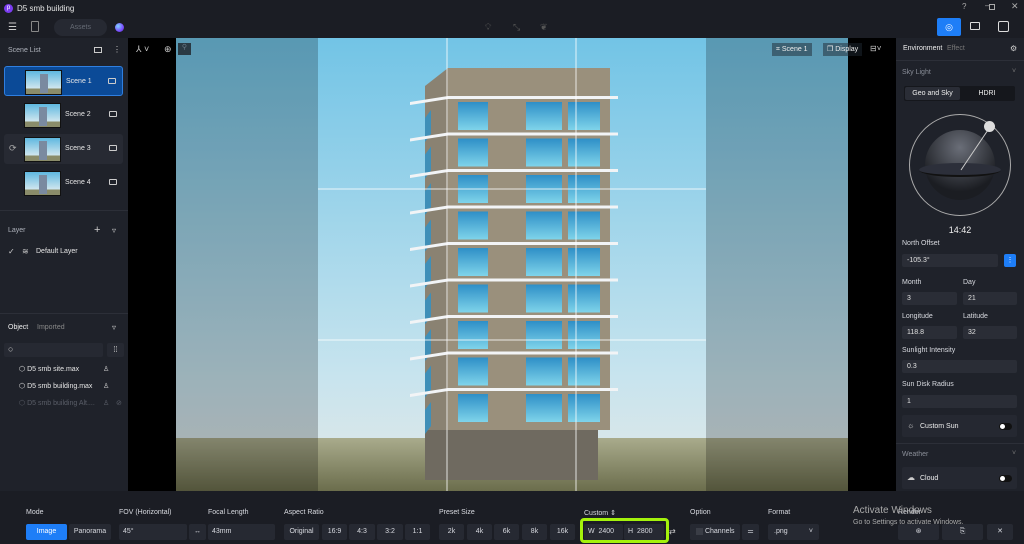 This screenshot has height=544, width=1024. Describe the element at coordinates (168, 49) in the screenshot. I see `globe-icon: ⊕` at that location.